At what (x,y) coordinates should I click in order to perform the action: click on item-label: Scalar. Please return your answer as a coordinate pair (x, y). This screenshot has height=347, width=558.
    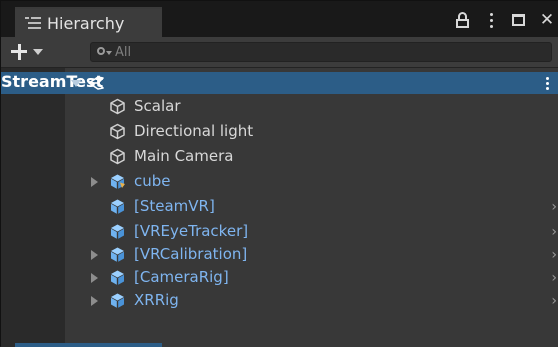
    Looking at the image, I should click on (157, 106).